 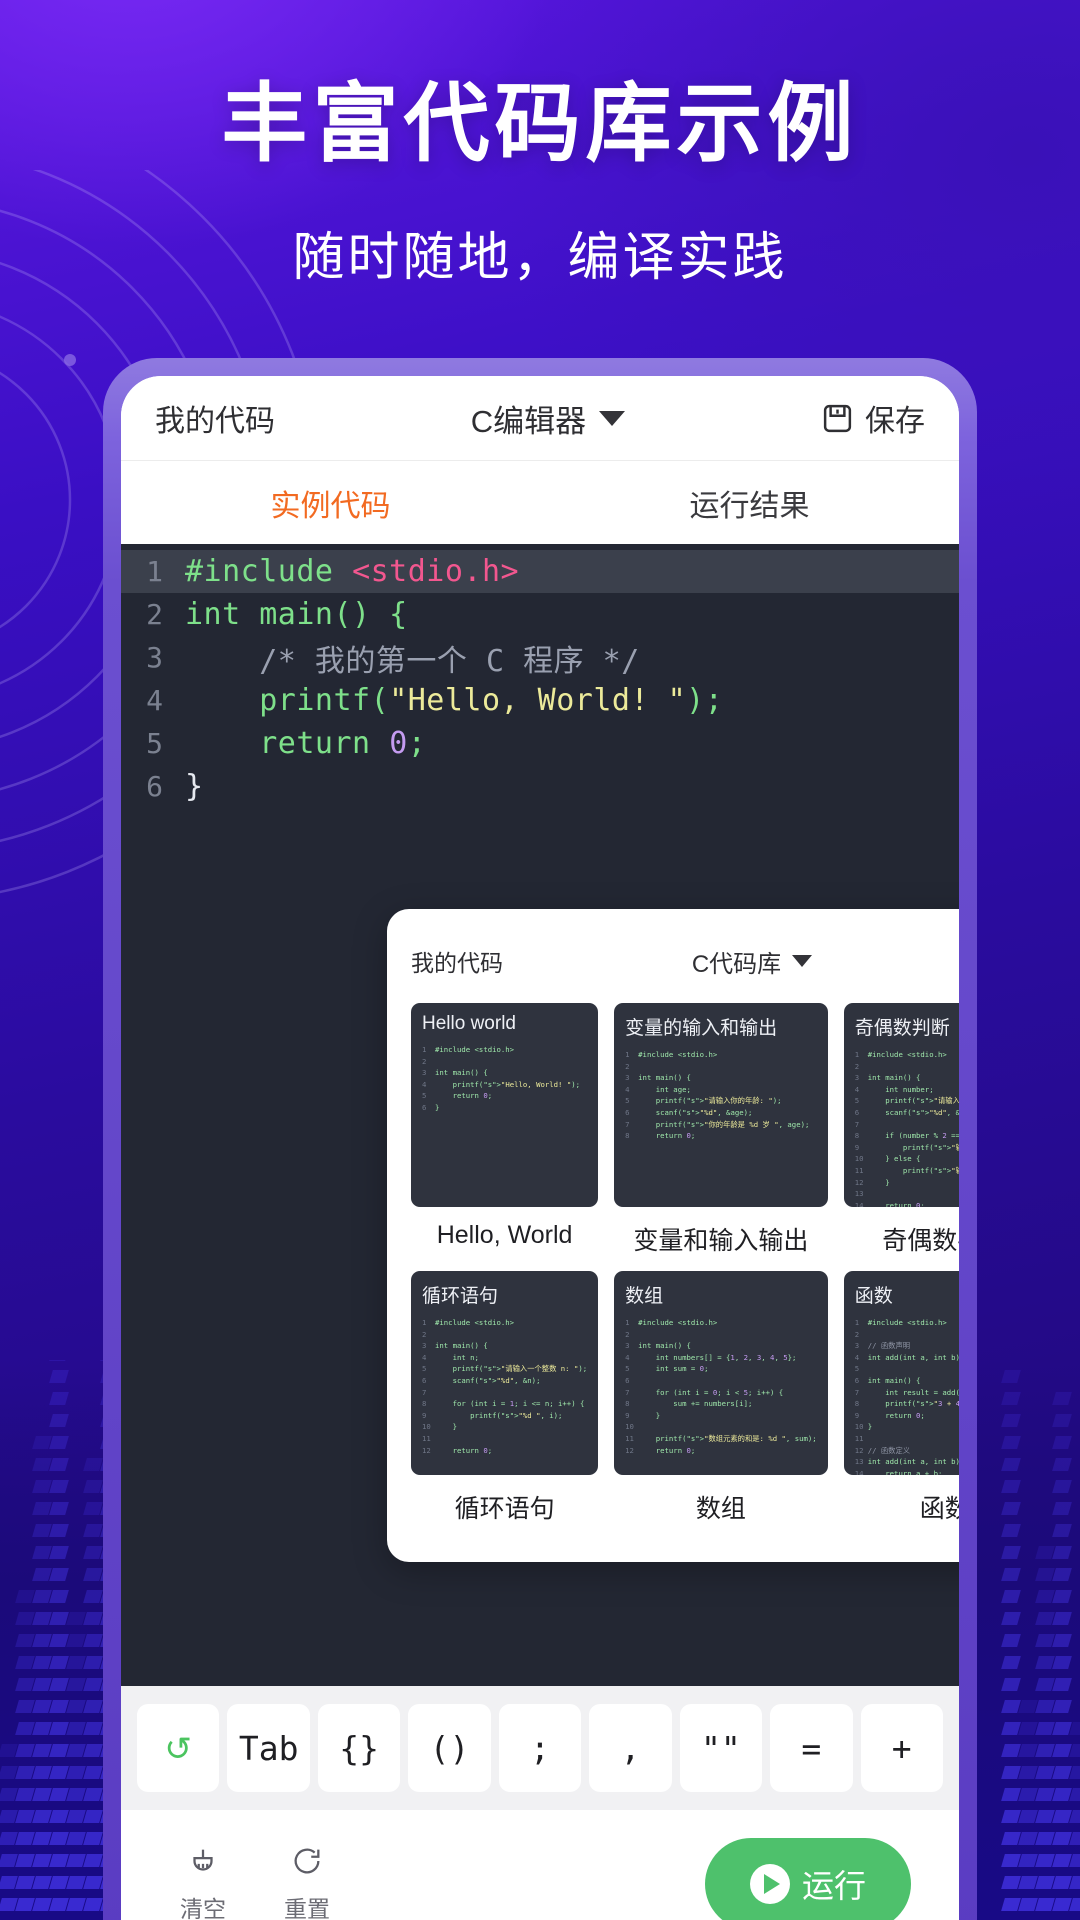 I want to click on code-line: 2 int main() {, so click(x=540, y=614).